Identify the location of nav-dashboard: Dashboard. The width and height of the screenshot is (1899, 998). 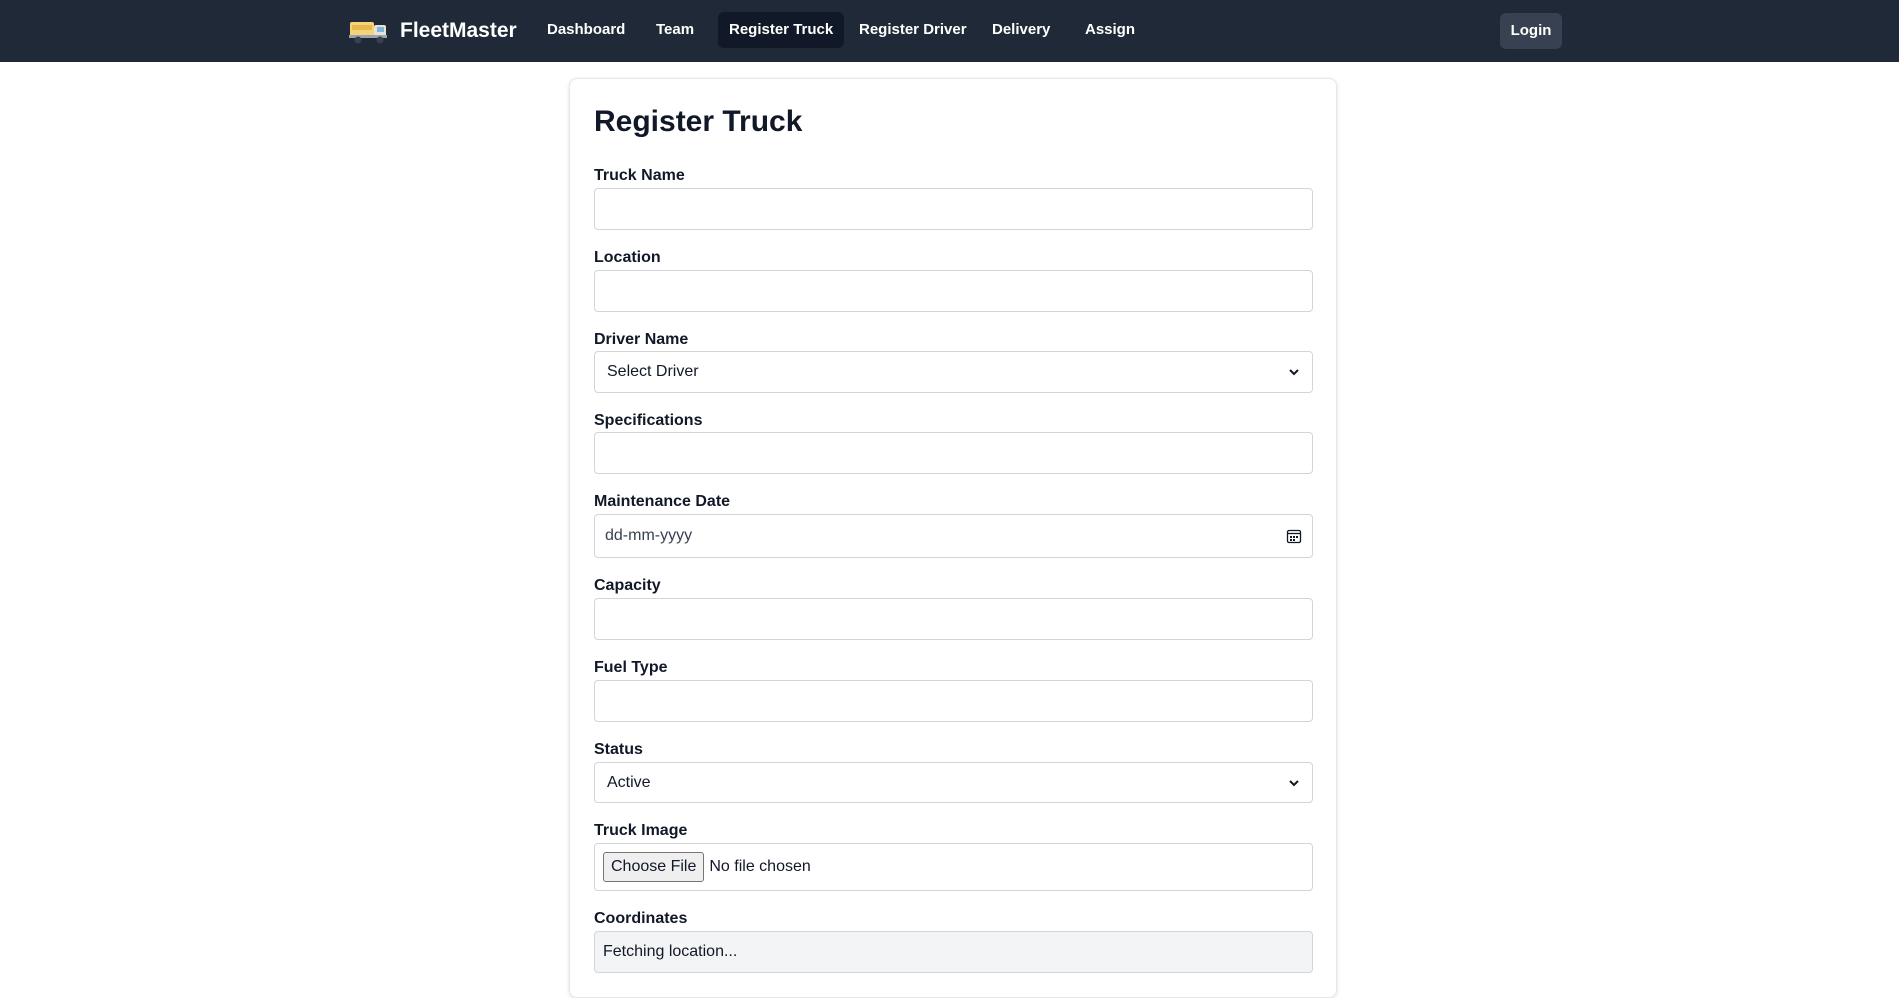
(586, 30).